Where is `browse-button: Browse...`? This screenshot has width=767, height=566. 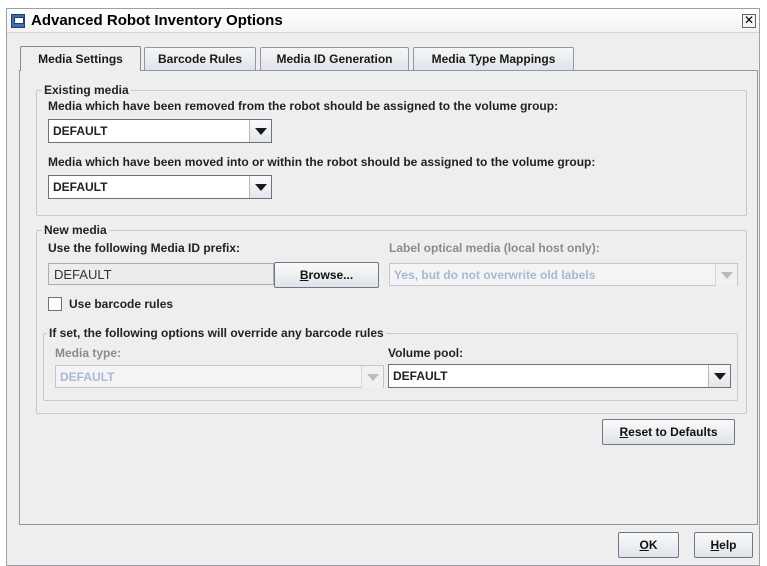
browse-button: Browse... is located at coordinates (326, 275).